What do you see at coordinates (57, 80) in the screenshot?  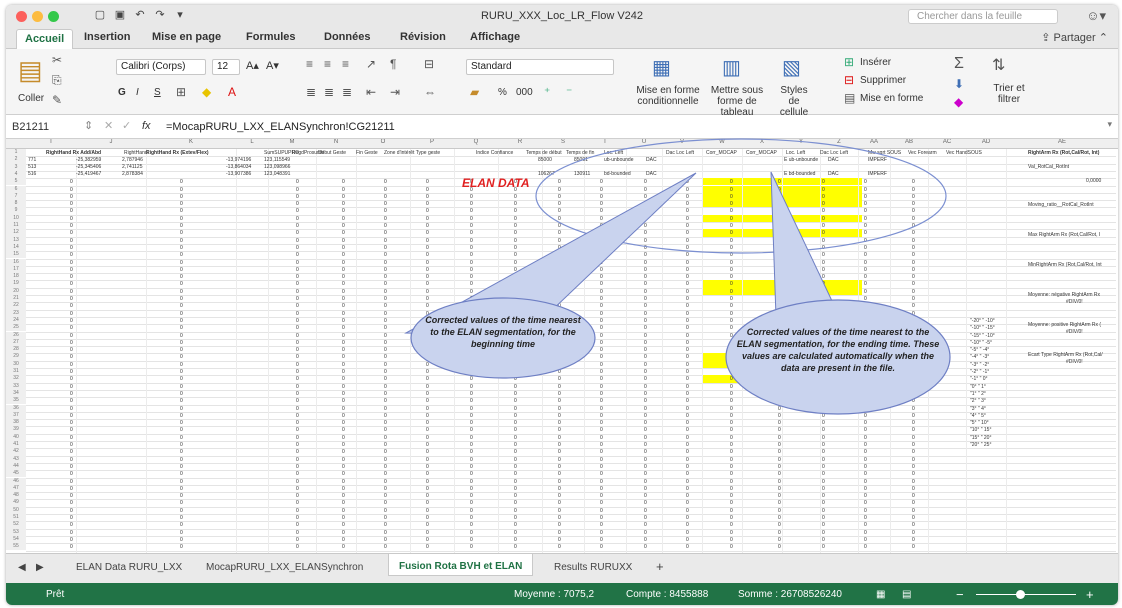 I see `copy-icon: ⎘` at bounding box center [57, 80].